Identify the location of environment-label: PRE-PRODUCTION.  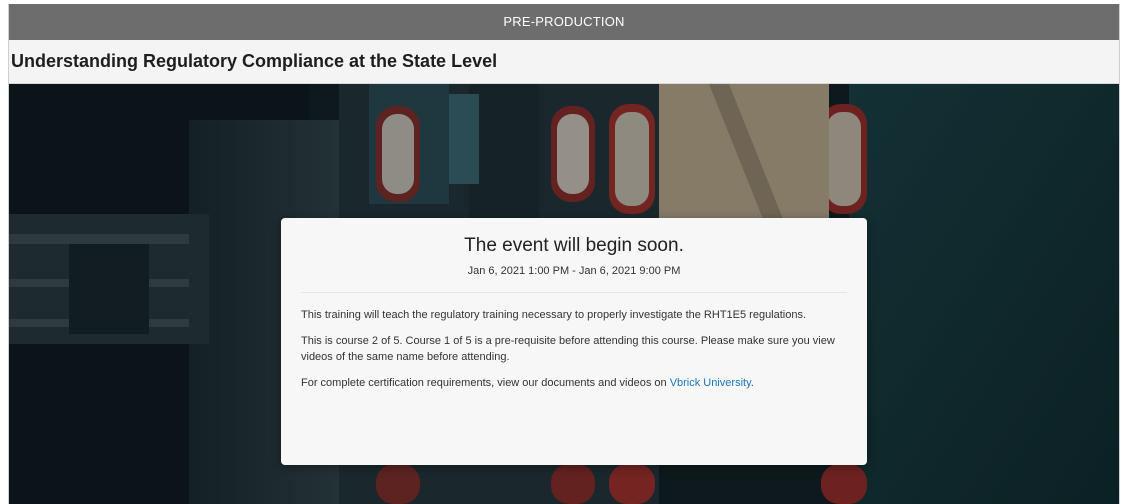
(564, 21).